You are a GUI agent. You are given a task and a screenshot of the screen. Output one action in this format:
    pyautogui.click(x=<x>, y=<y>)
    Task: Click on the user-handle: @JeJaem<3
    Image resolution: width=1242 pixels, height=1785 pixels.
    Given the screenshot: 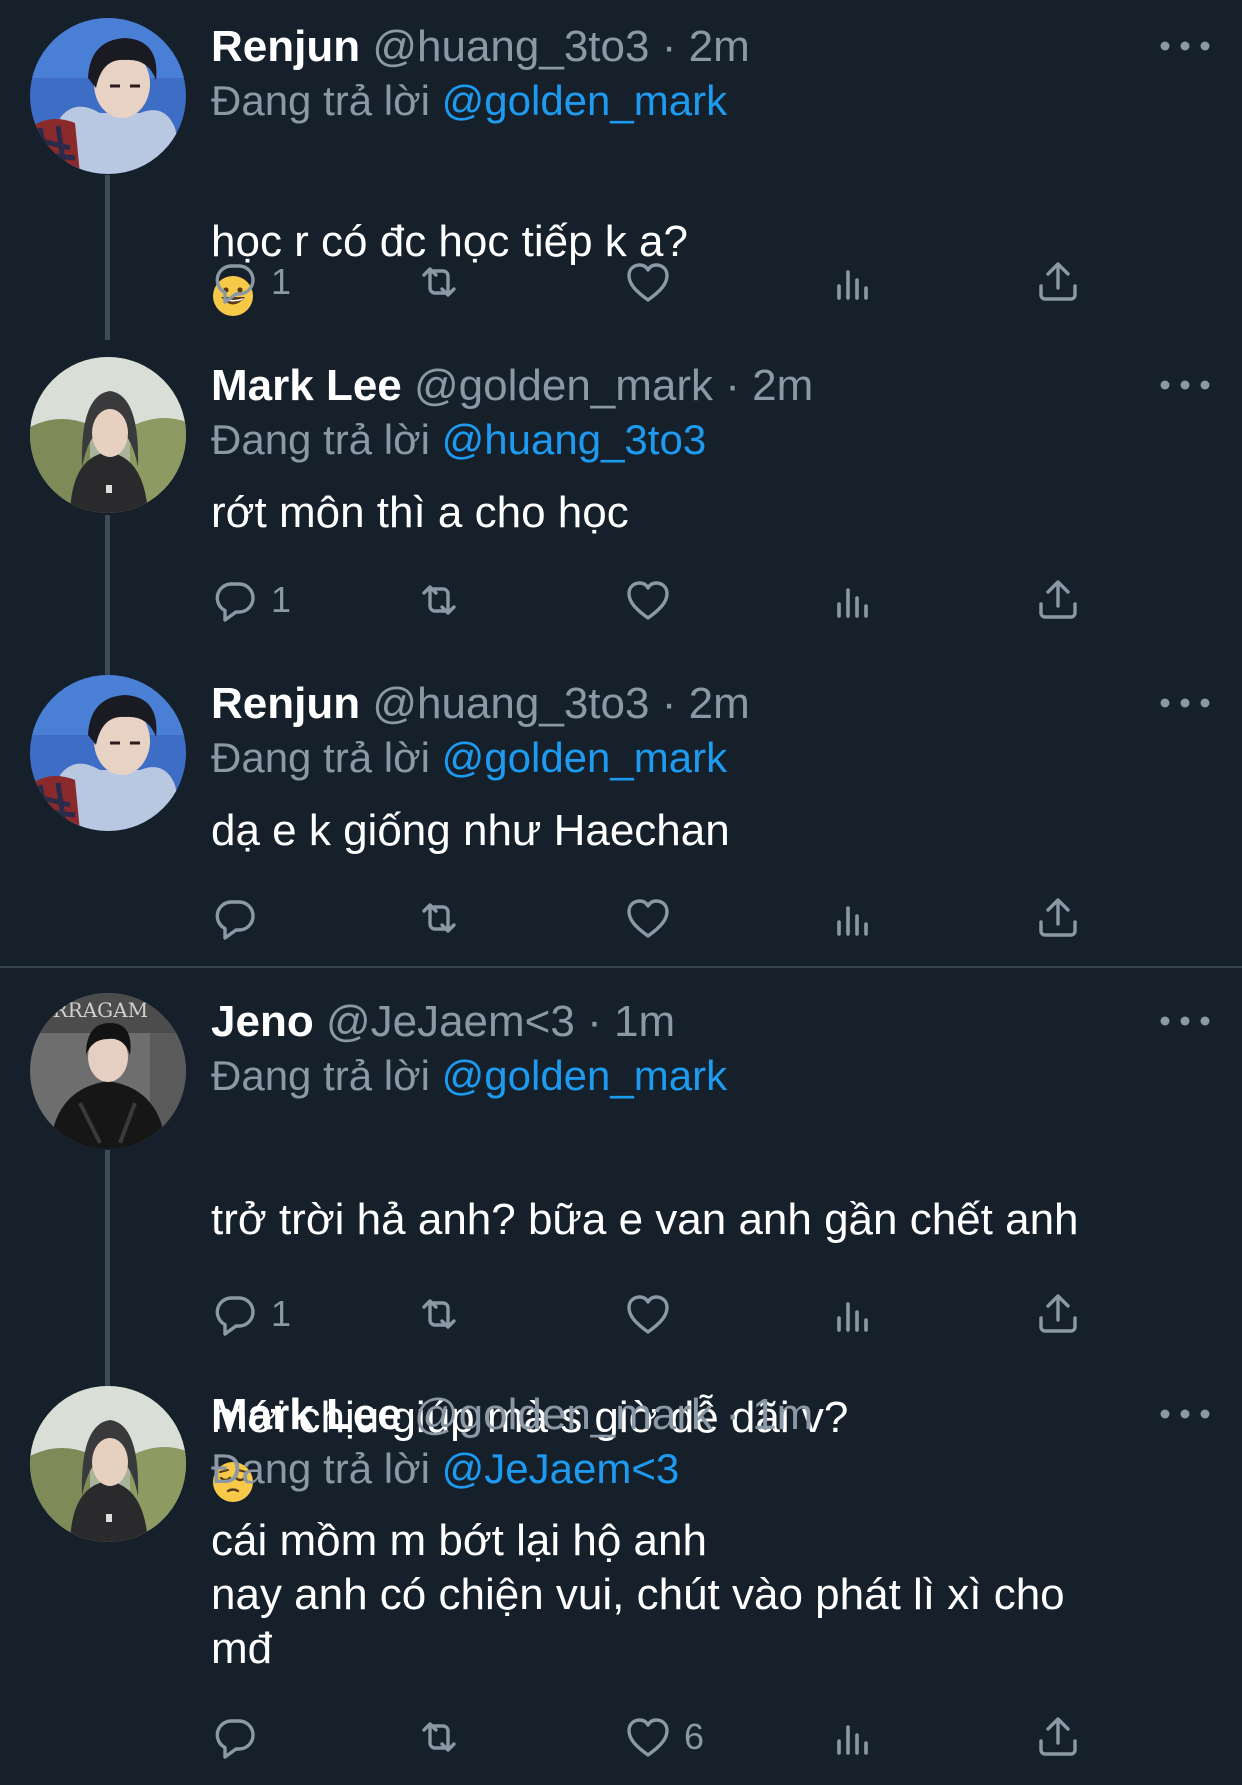 What is the action you would take?
    pyautogui.click(x=450, y=1021)
    